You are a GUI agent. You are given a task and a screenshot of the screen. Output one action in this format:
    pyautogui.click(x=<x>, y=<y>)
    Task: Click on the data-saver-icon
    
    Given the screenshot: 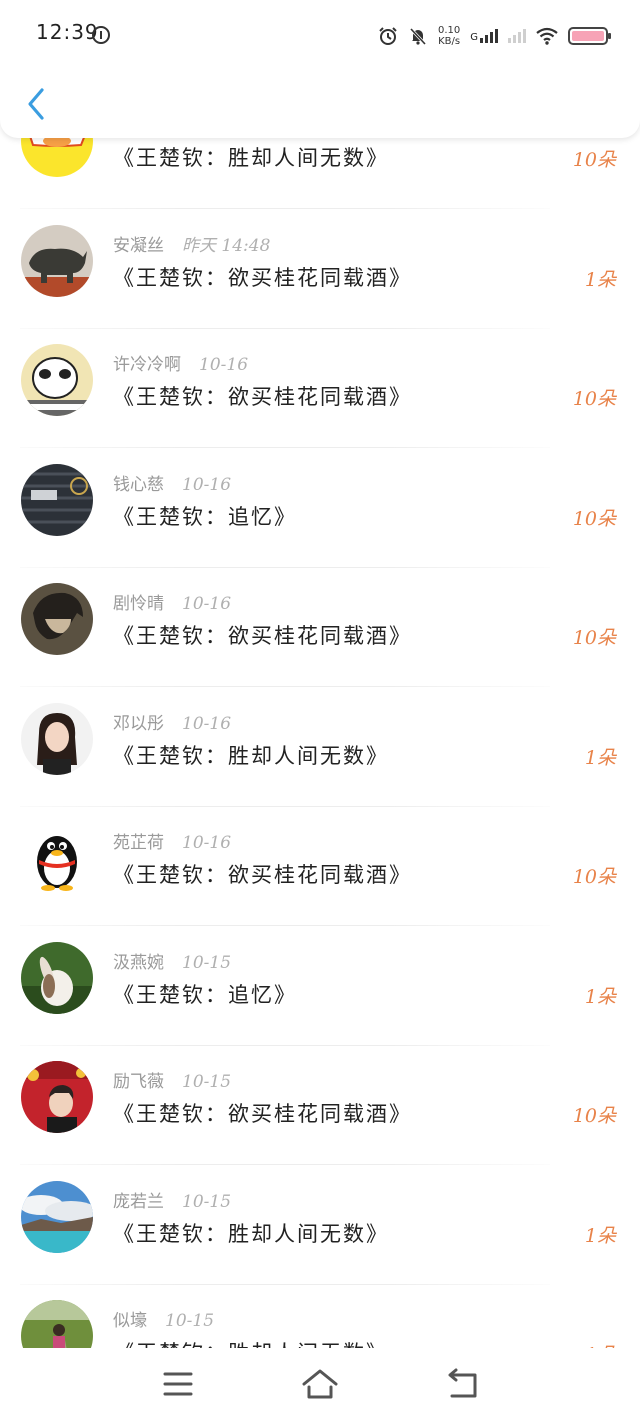 What is the action you would take?
    pyautogui.click(x=101, y=35)
    